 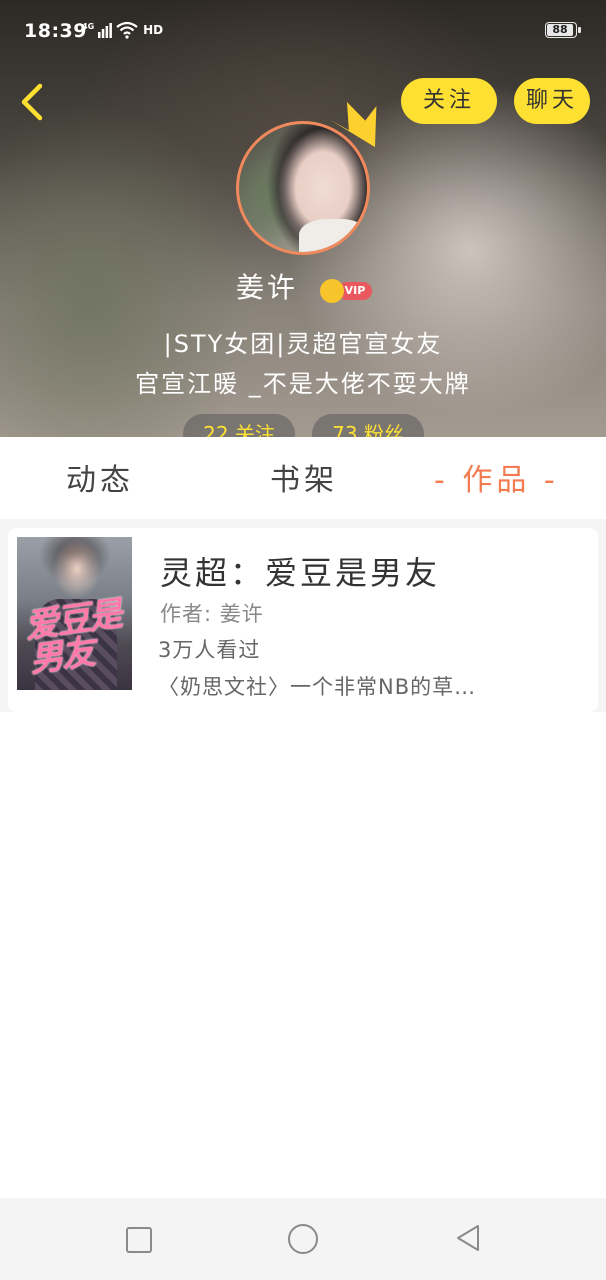 What do you see at coordinates (72, 637) in the screenshot?
I see `cover-title: 爱豆是男友` at bounding box center [72, 637].